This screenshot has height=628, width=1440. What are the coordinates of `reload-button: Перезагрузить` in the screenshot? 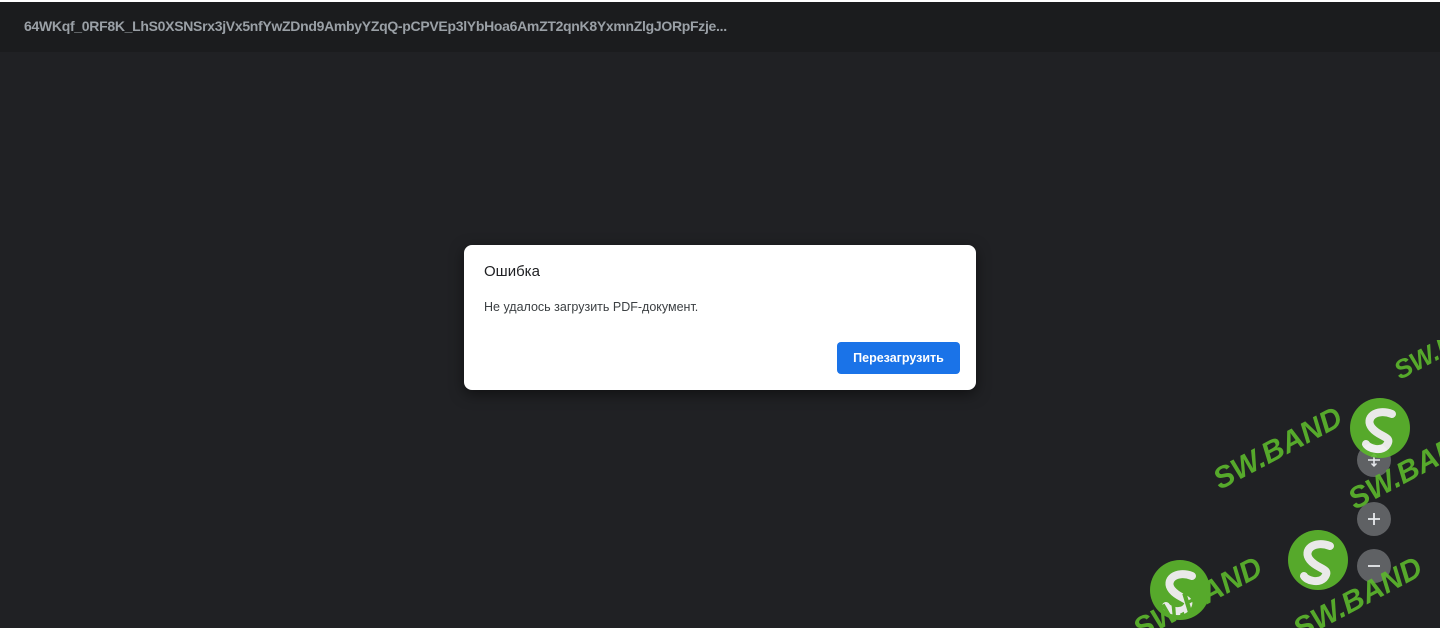 It's located at (898, 358).